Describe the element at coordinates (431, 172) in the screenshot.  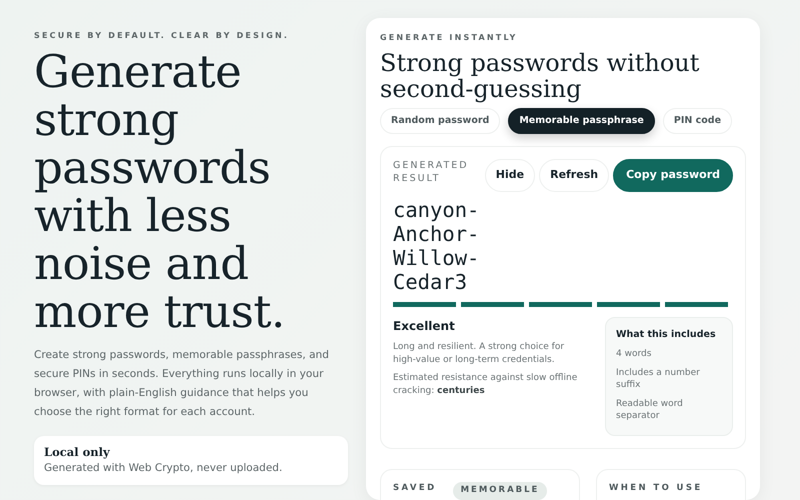
I see `result-label: GENERATED RESULT` at that location.